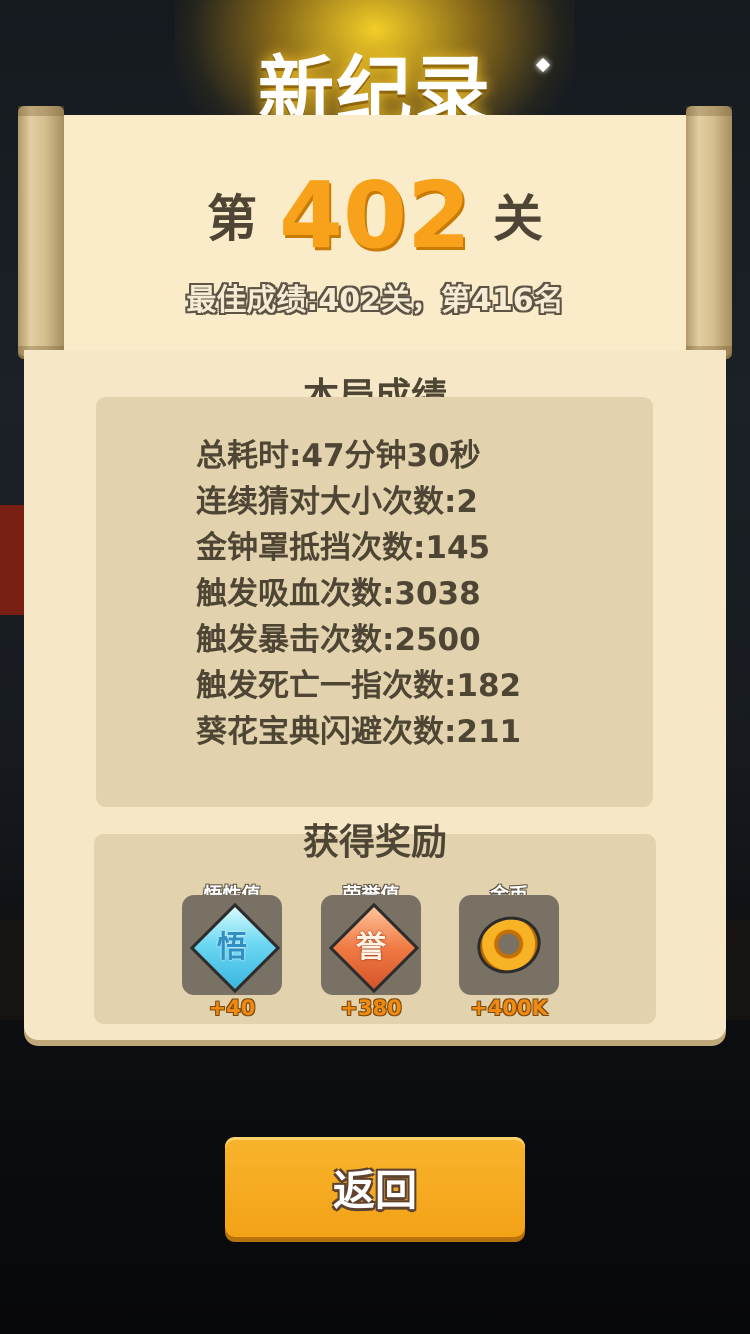  I want to click on best-record: 最佳成绩:402关，第416名, so click(375, 300).